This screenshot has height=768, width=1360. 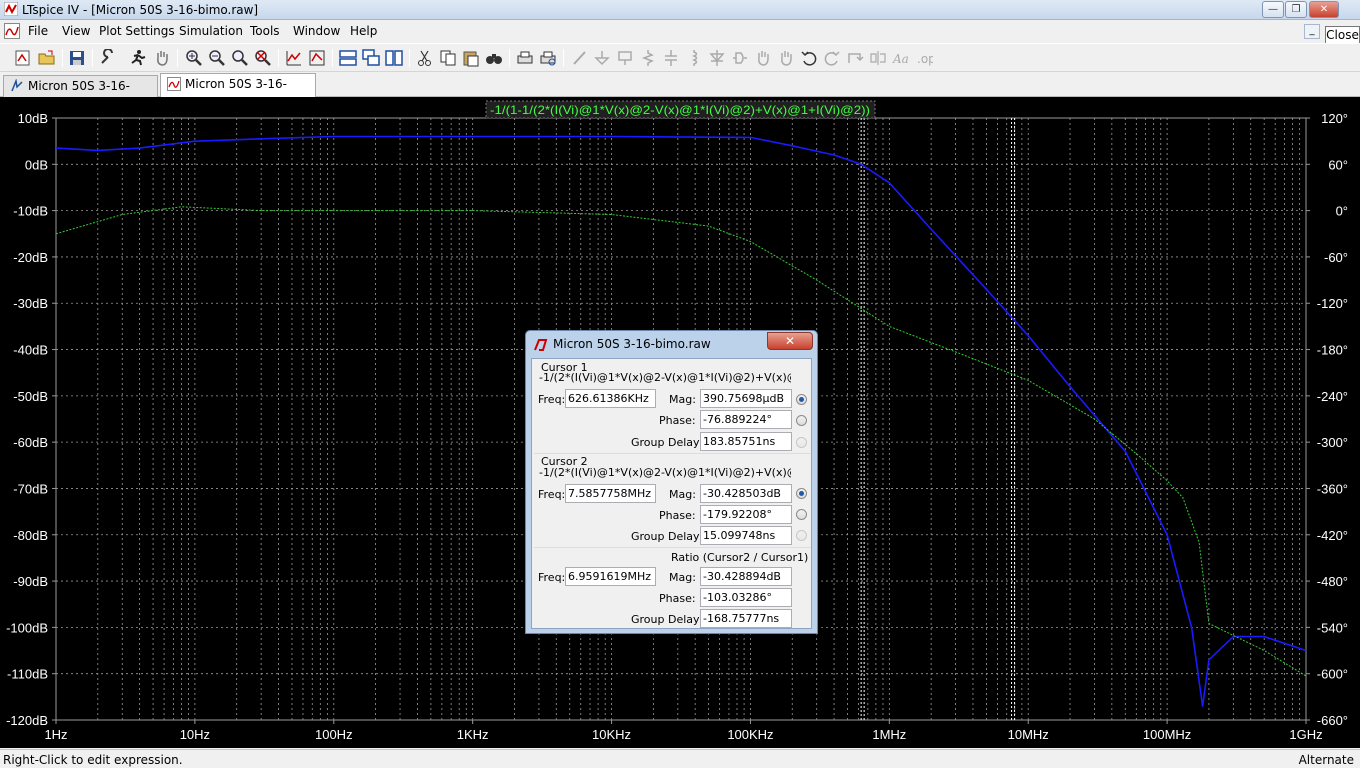 I want to click on copy-icon, so click(x=448, y=58).